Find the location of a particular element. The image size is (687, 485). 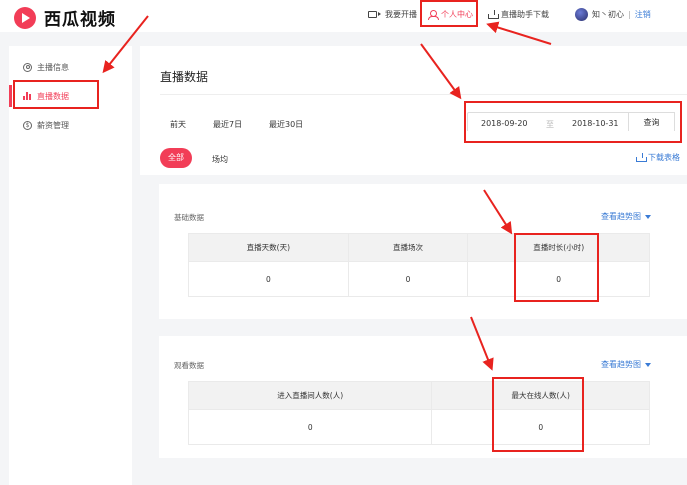

active-indicator is located at coordinates (10, 96).